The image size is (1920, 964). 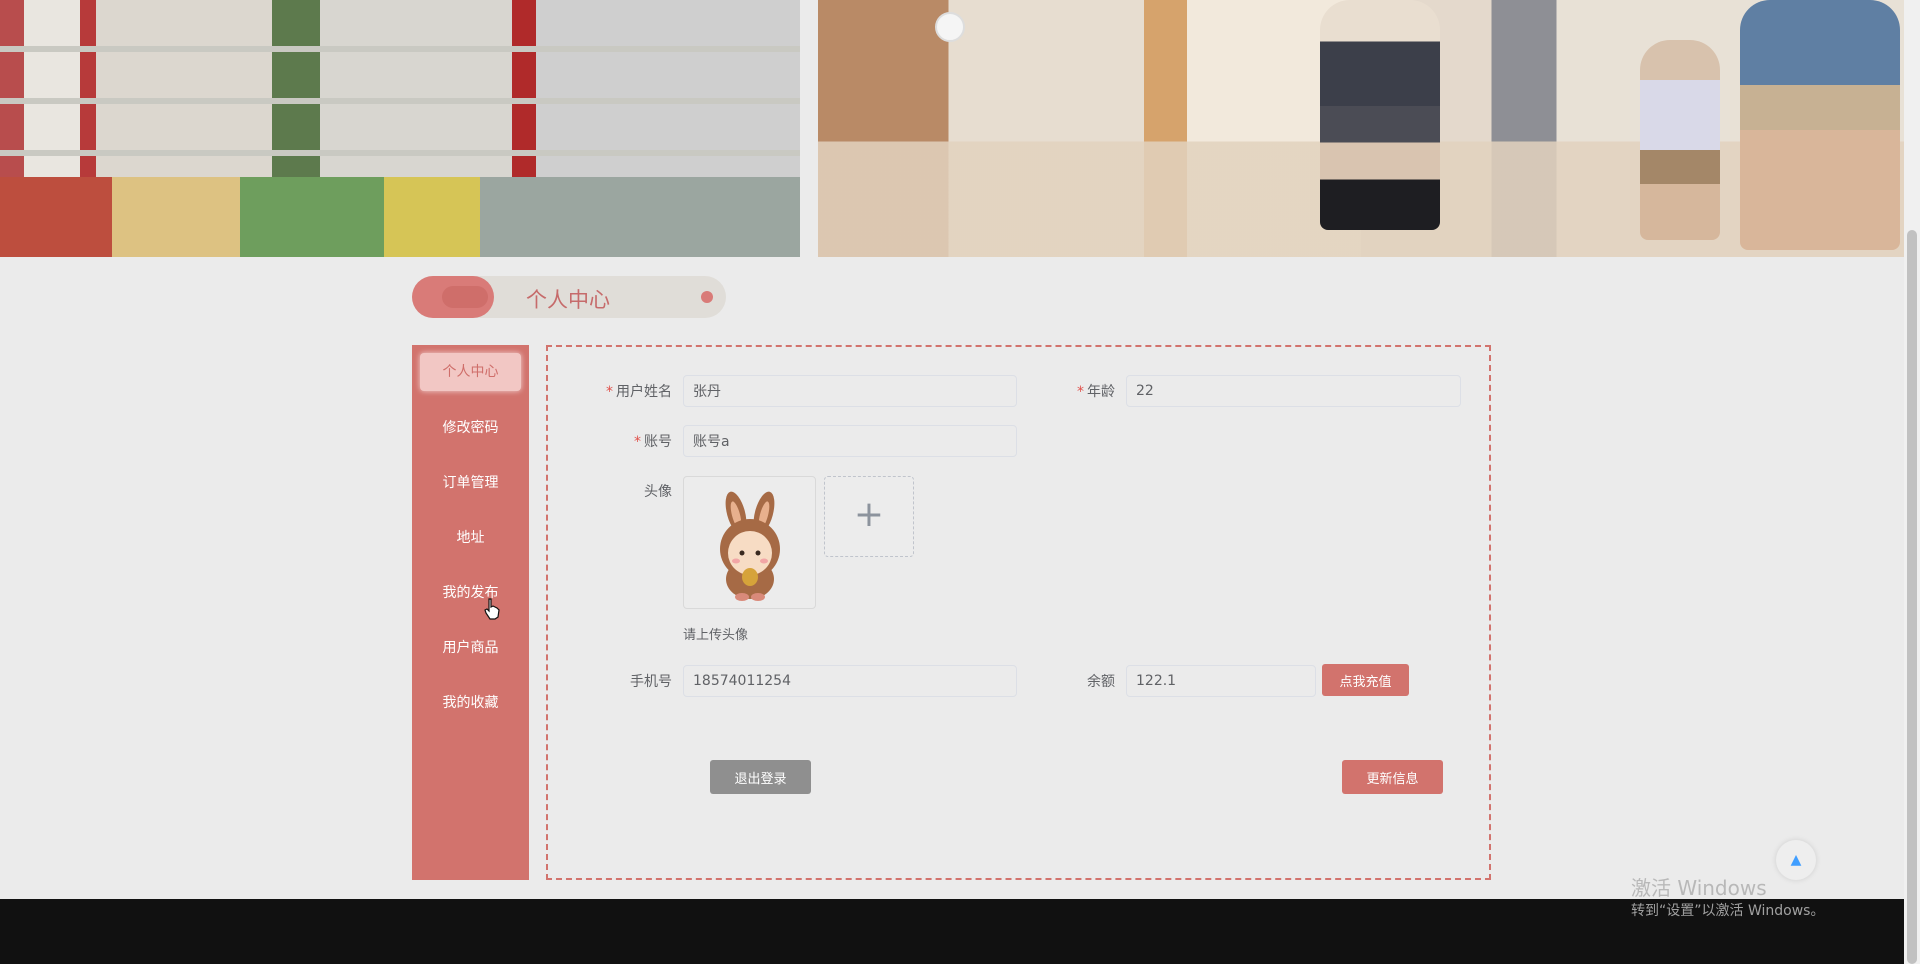 I want to click on account-input, so click(x=850, y=441).